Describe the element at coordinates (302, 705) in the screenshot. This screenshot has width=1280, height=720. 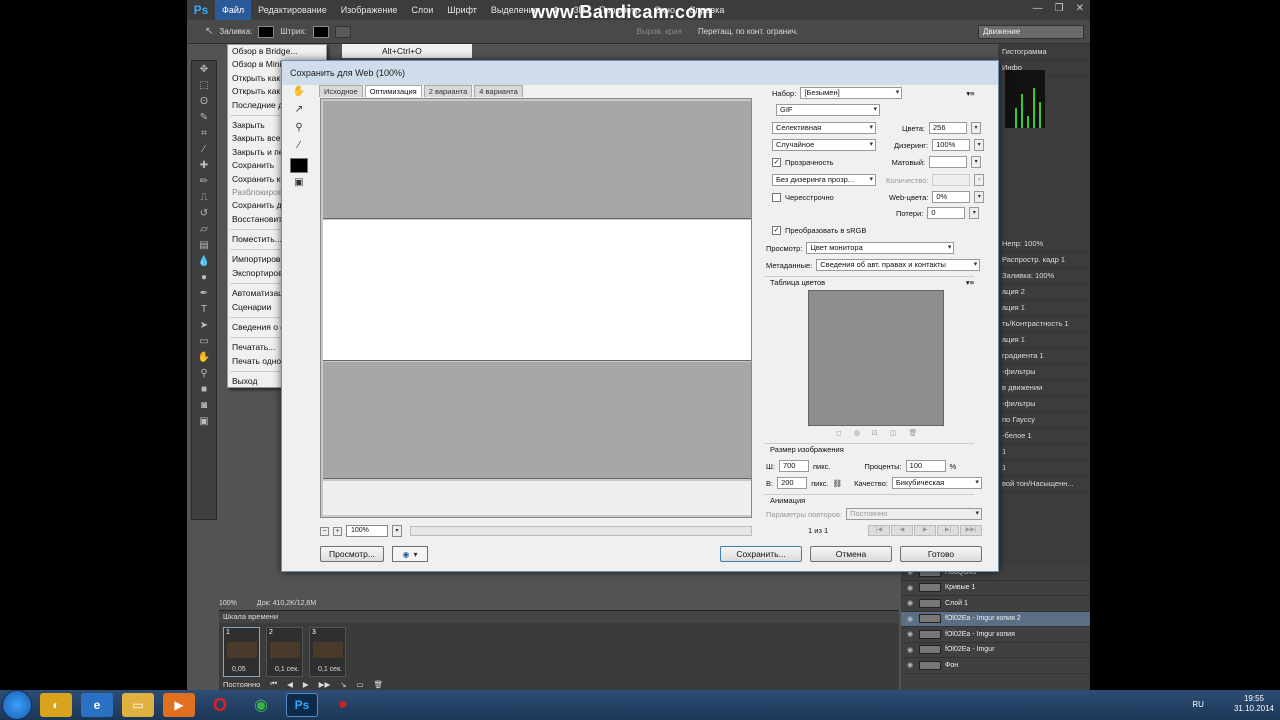
I see `photoshop-icon: Ps` at that location.